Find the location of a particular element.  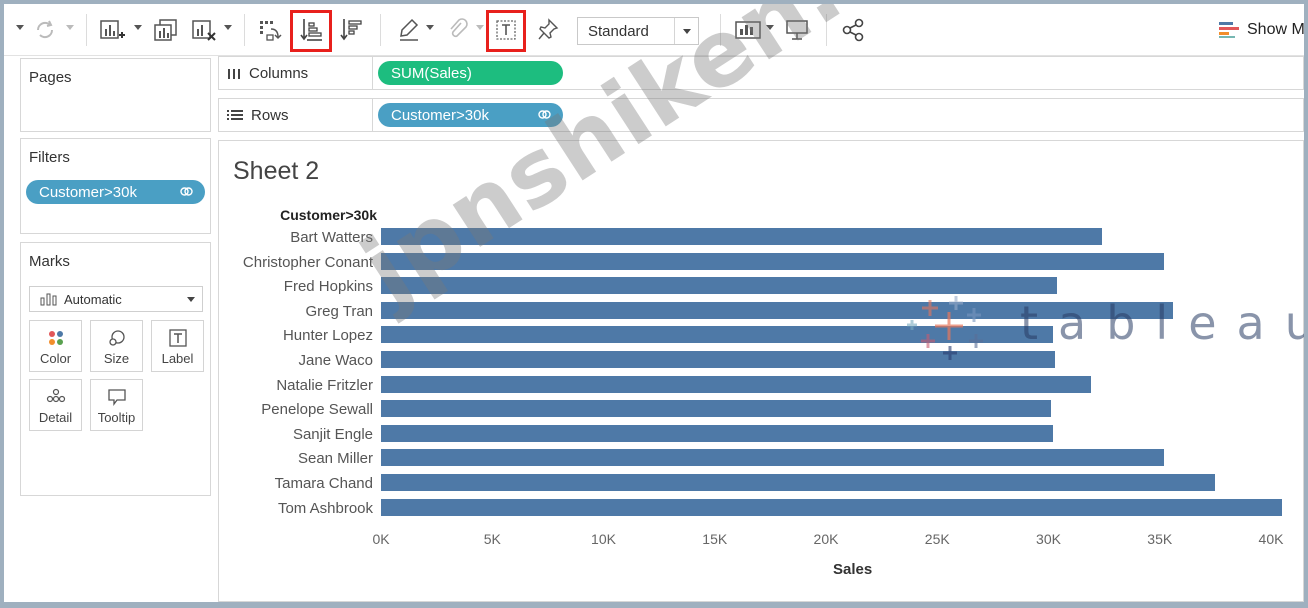

x-tick-label: 25K is located at coordinates (937, 539).